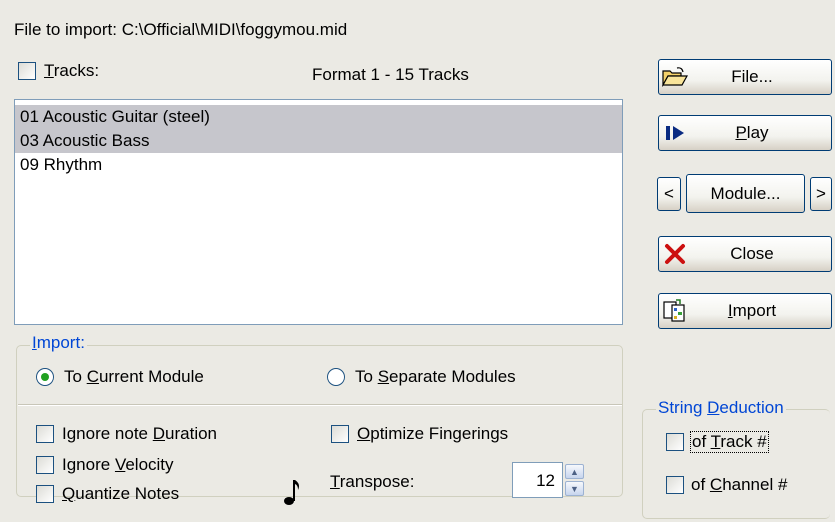 Image resolution: width=835 pixels, height=522 pixels. I want to click on chevron-down-icon: ▼, so click(574, 488).